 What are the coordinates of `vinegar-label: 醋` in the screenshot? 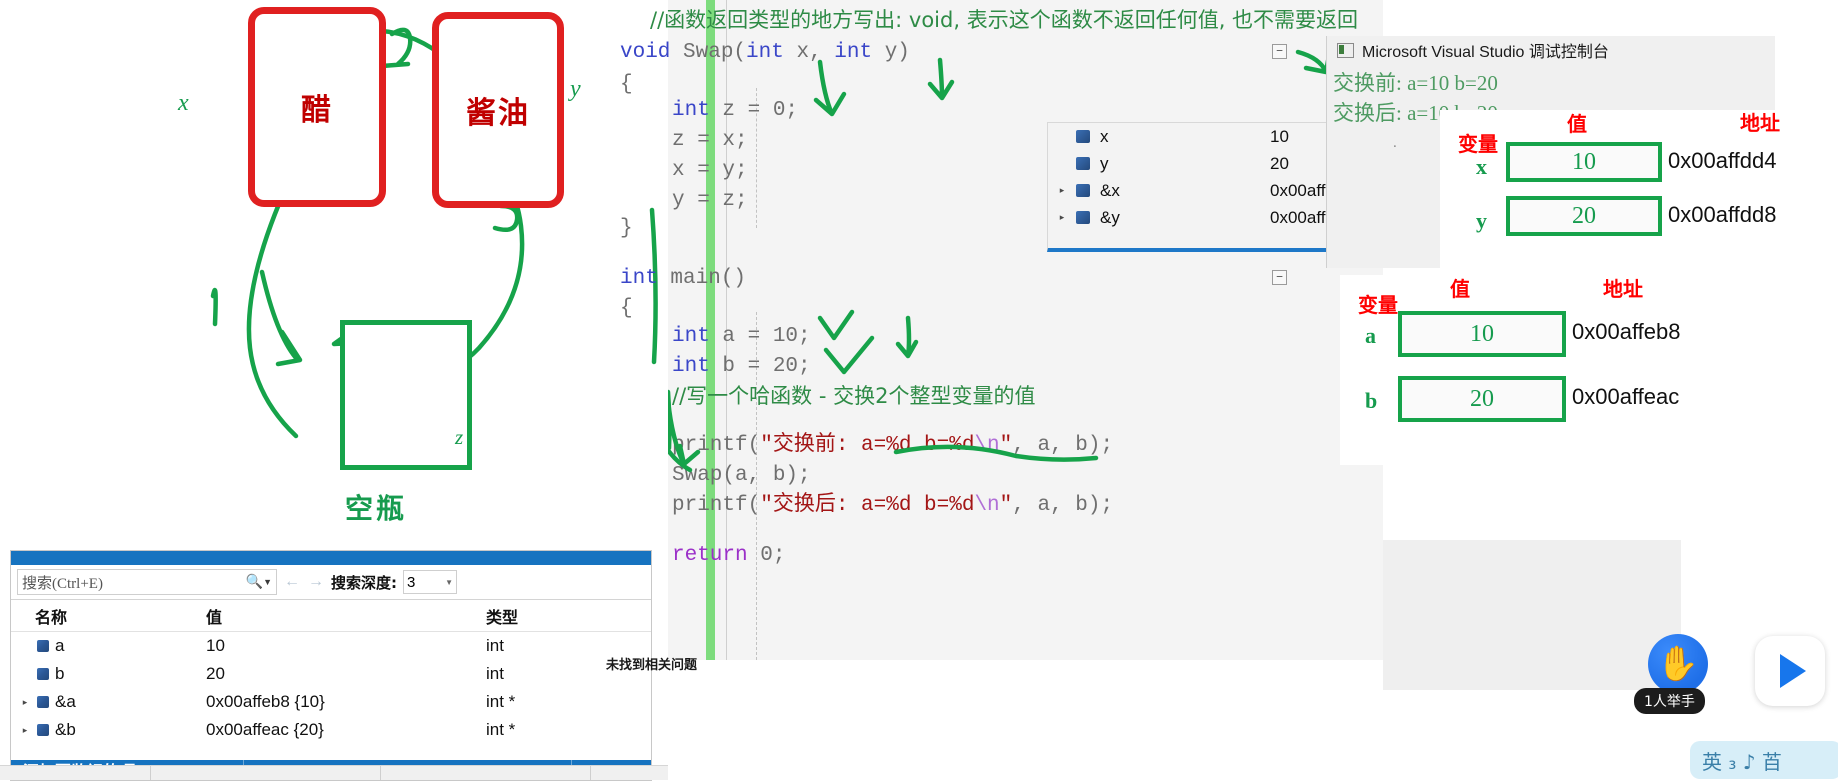 It's located at (317, 110).